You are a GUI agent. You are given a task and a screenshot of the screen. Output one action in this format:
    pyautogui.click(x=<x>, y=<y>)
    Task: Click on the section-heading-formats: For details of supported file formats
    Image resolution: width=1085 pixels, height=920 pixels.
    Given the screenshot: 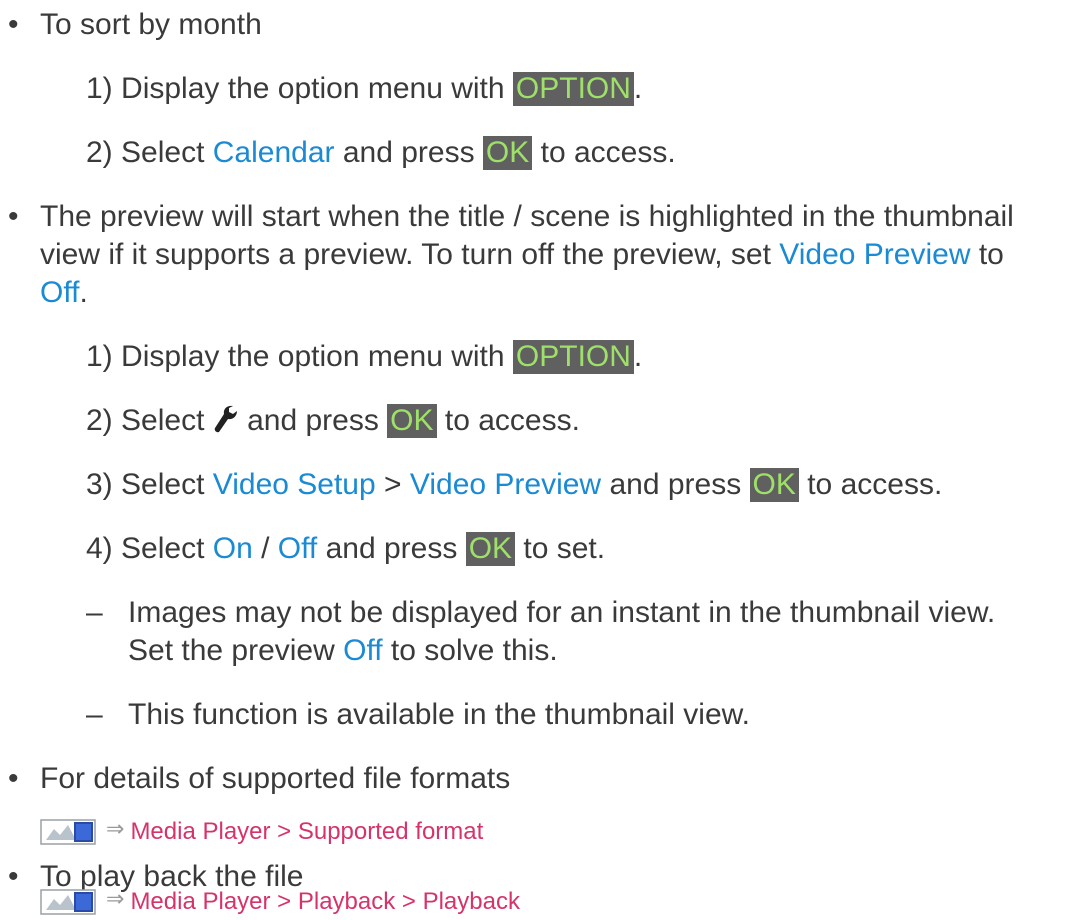 What is the action you would take?
    pyautogui.click(x=275, y=778)
    